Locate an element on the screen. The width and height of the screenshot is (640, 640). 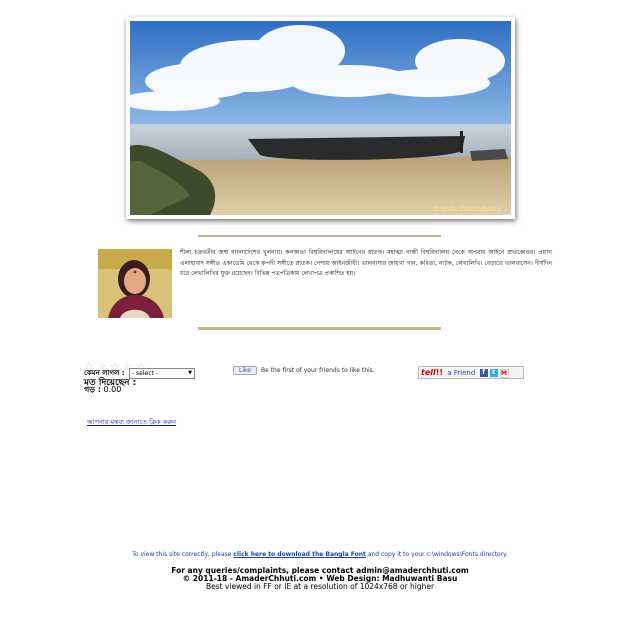
twitter-icon: t is located at coordinates (493, 373).